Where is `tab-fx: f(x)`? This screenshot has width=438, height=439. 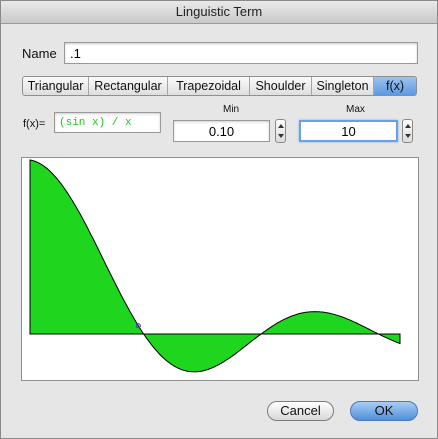 tab-fx: f(x) is located at coordinates (395, 86).